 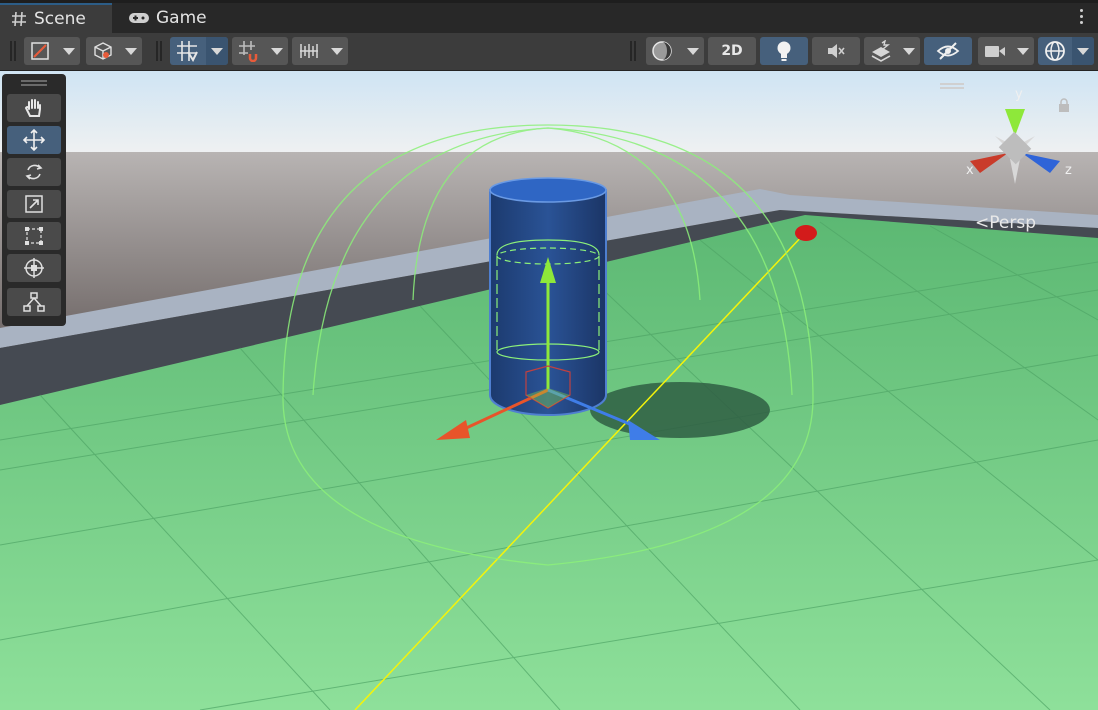 What do you see at coordinates (1068, 170) in the screenshot?
I see `gizmo-z-label: z` at bounding box center [1068, 170].